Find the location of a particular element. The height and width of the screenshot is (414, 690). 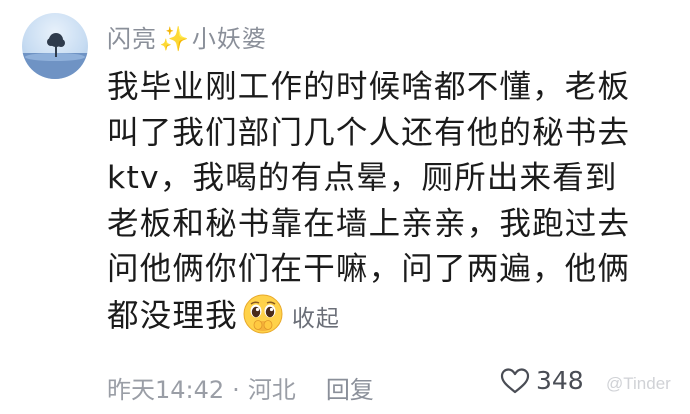

comment-meta: 昨天14:42 · 河北 回复 is located at coordinates (240, 387).